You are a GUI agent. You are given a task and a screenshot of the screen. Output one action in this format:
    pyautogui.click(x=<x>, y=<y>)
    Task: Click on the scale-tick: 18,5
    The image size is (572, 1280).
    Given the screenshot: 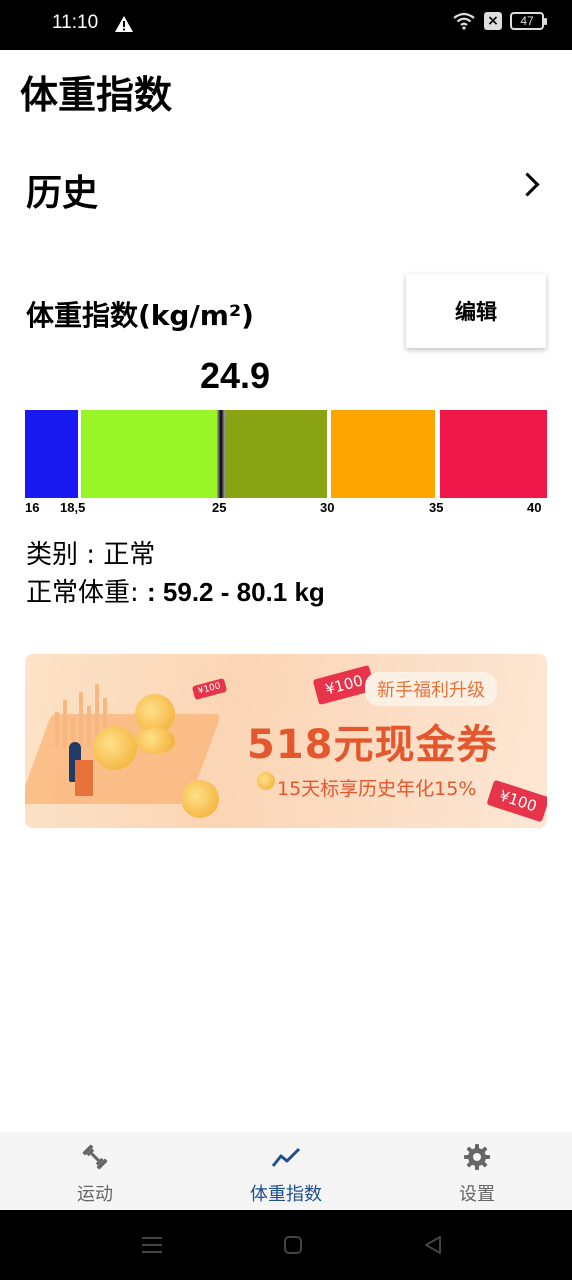 What is the action you would take?
    pyautogui.click(x=73, y=507)
    